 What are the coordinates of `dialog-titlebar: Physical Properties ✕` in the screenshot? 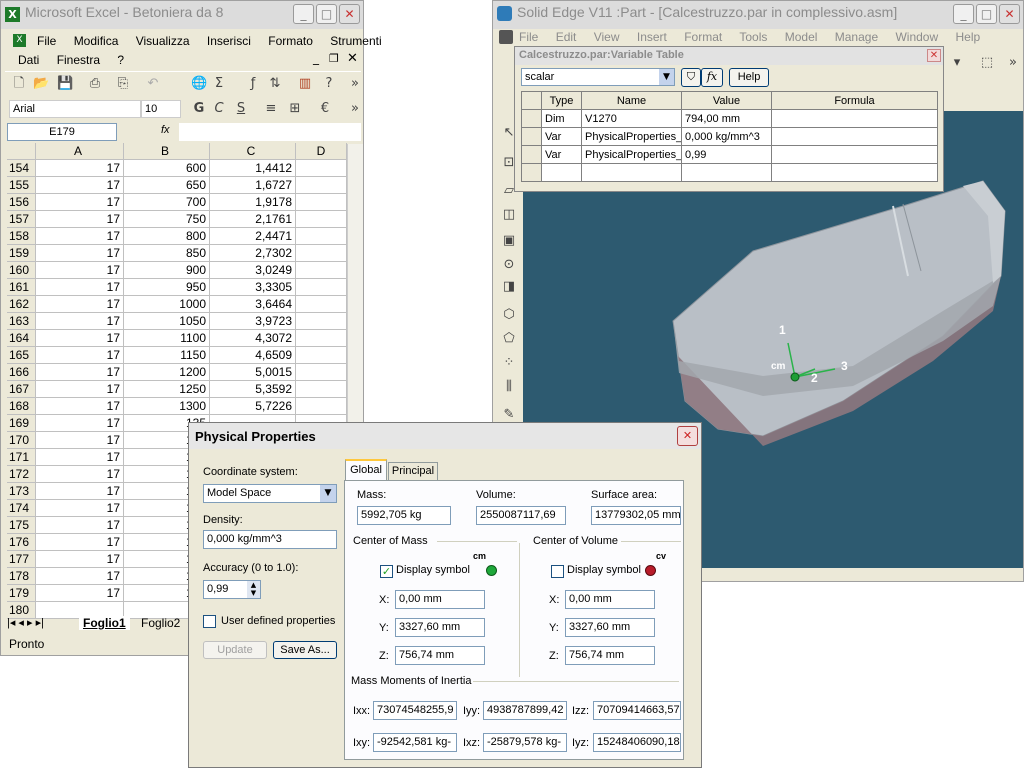 It's located at (445, 436).